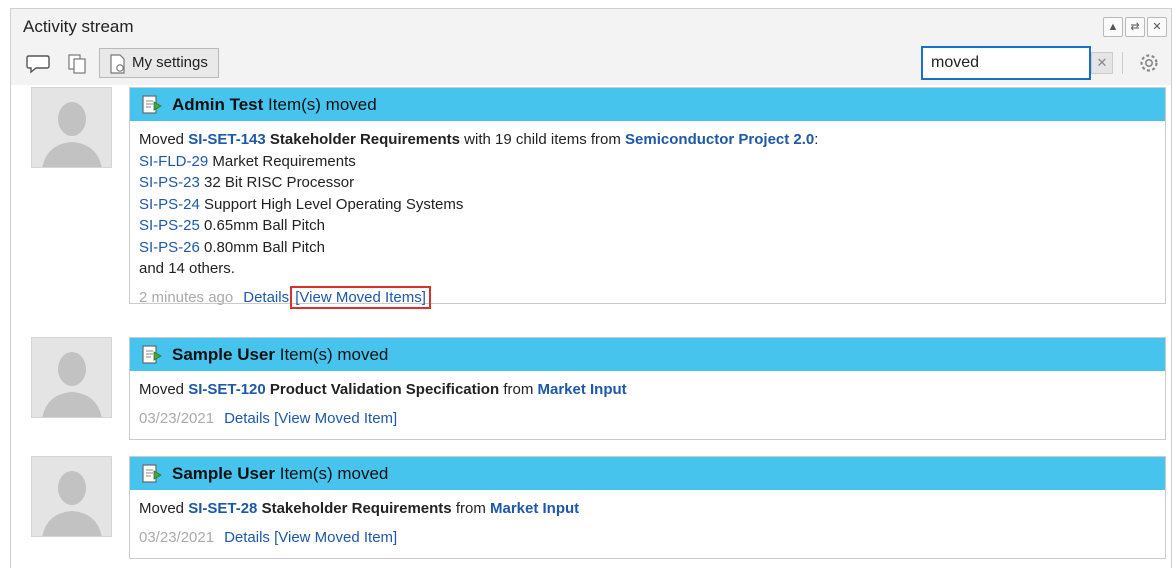  I want to click on card-header: Admin Test Item(s) moved, so click(647, 104).